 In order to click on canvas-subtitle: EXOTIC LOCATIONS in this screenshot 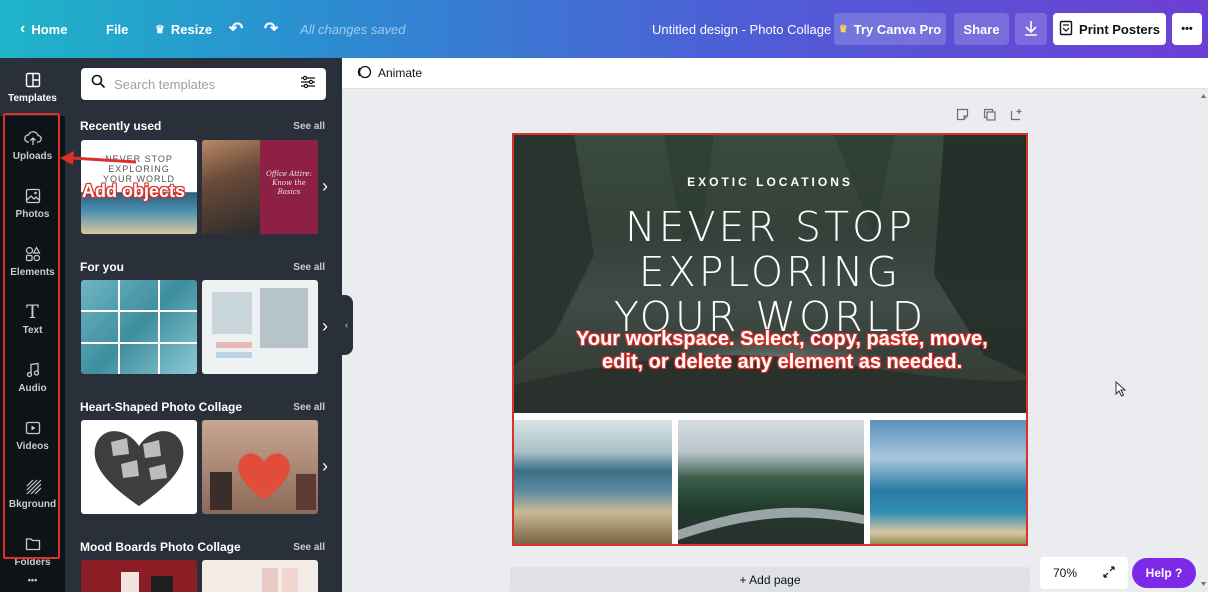, I will do `click(770, 182)`.